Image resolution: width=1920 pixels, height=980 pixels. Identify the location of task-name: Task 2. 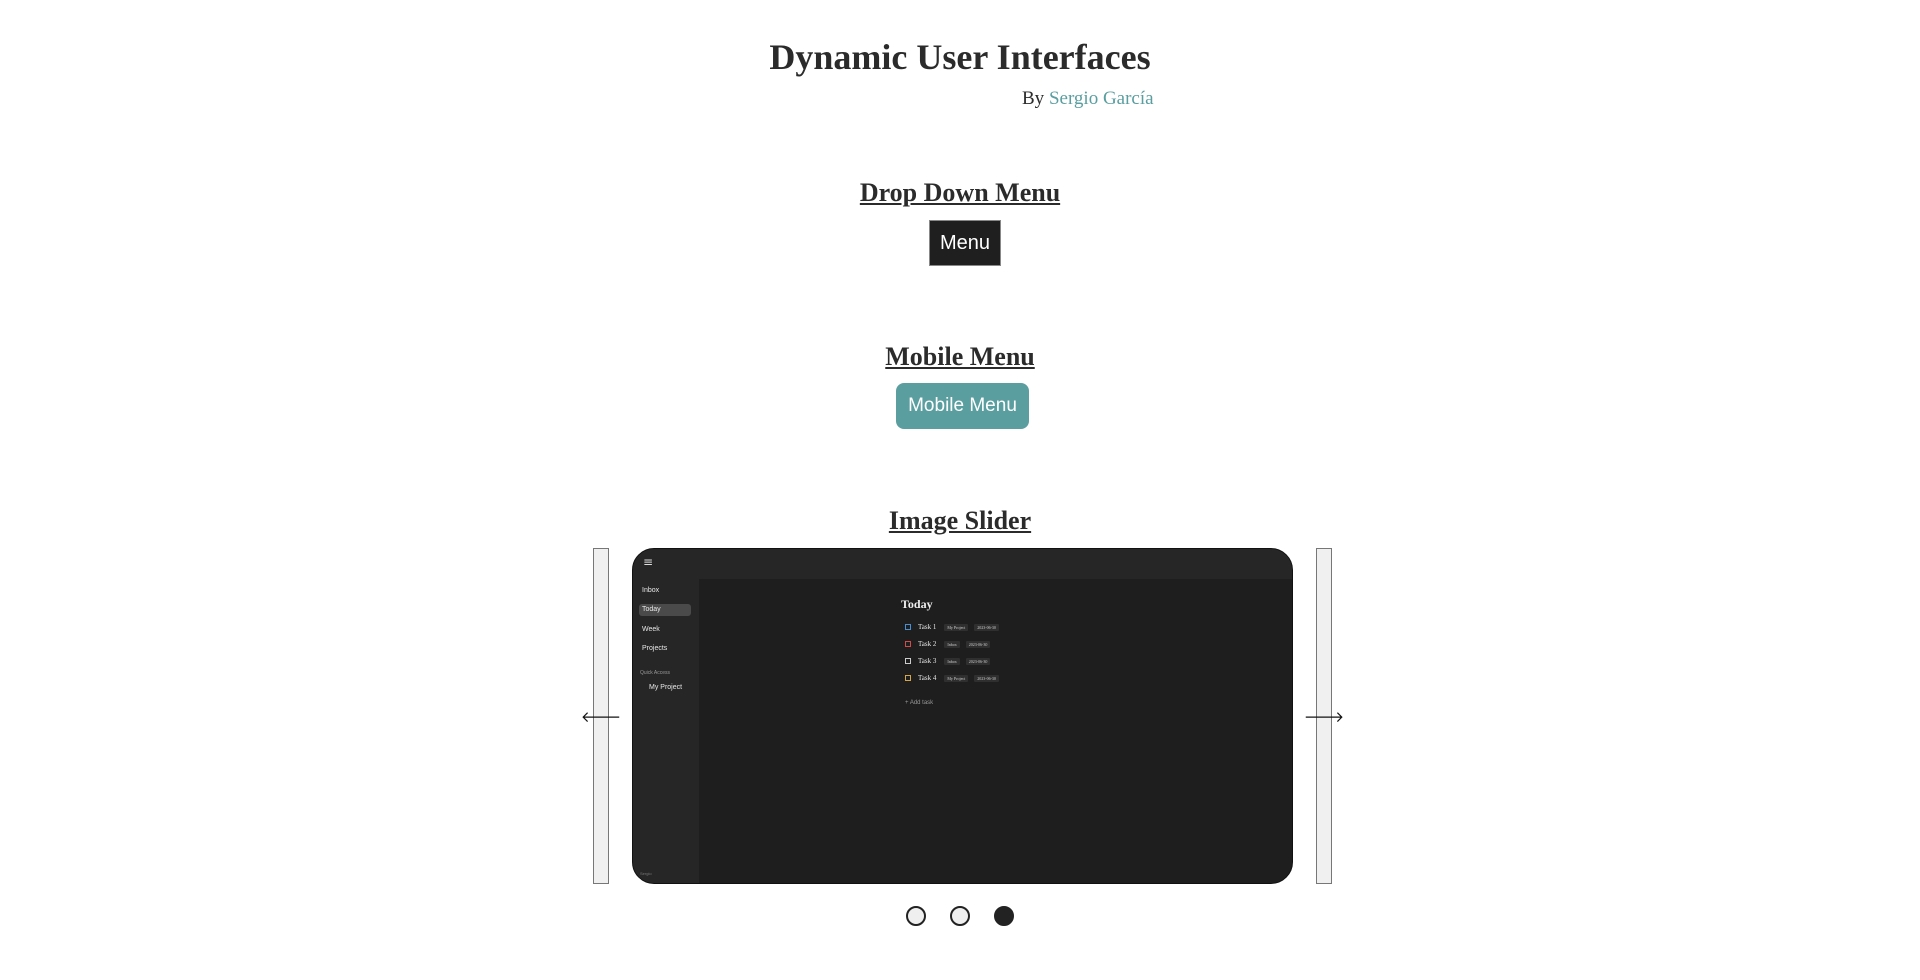
(927, 644).